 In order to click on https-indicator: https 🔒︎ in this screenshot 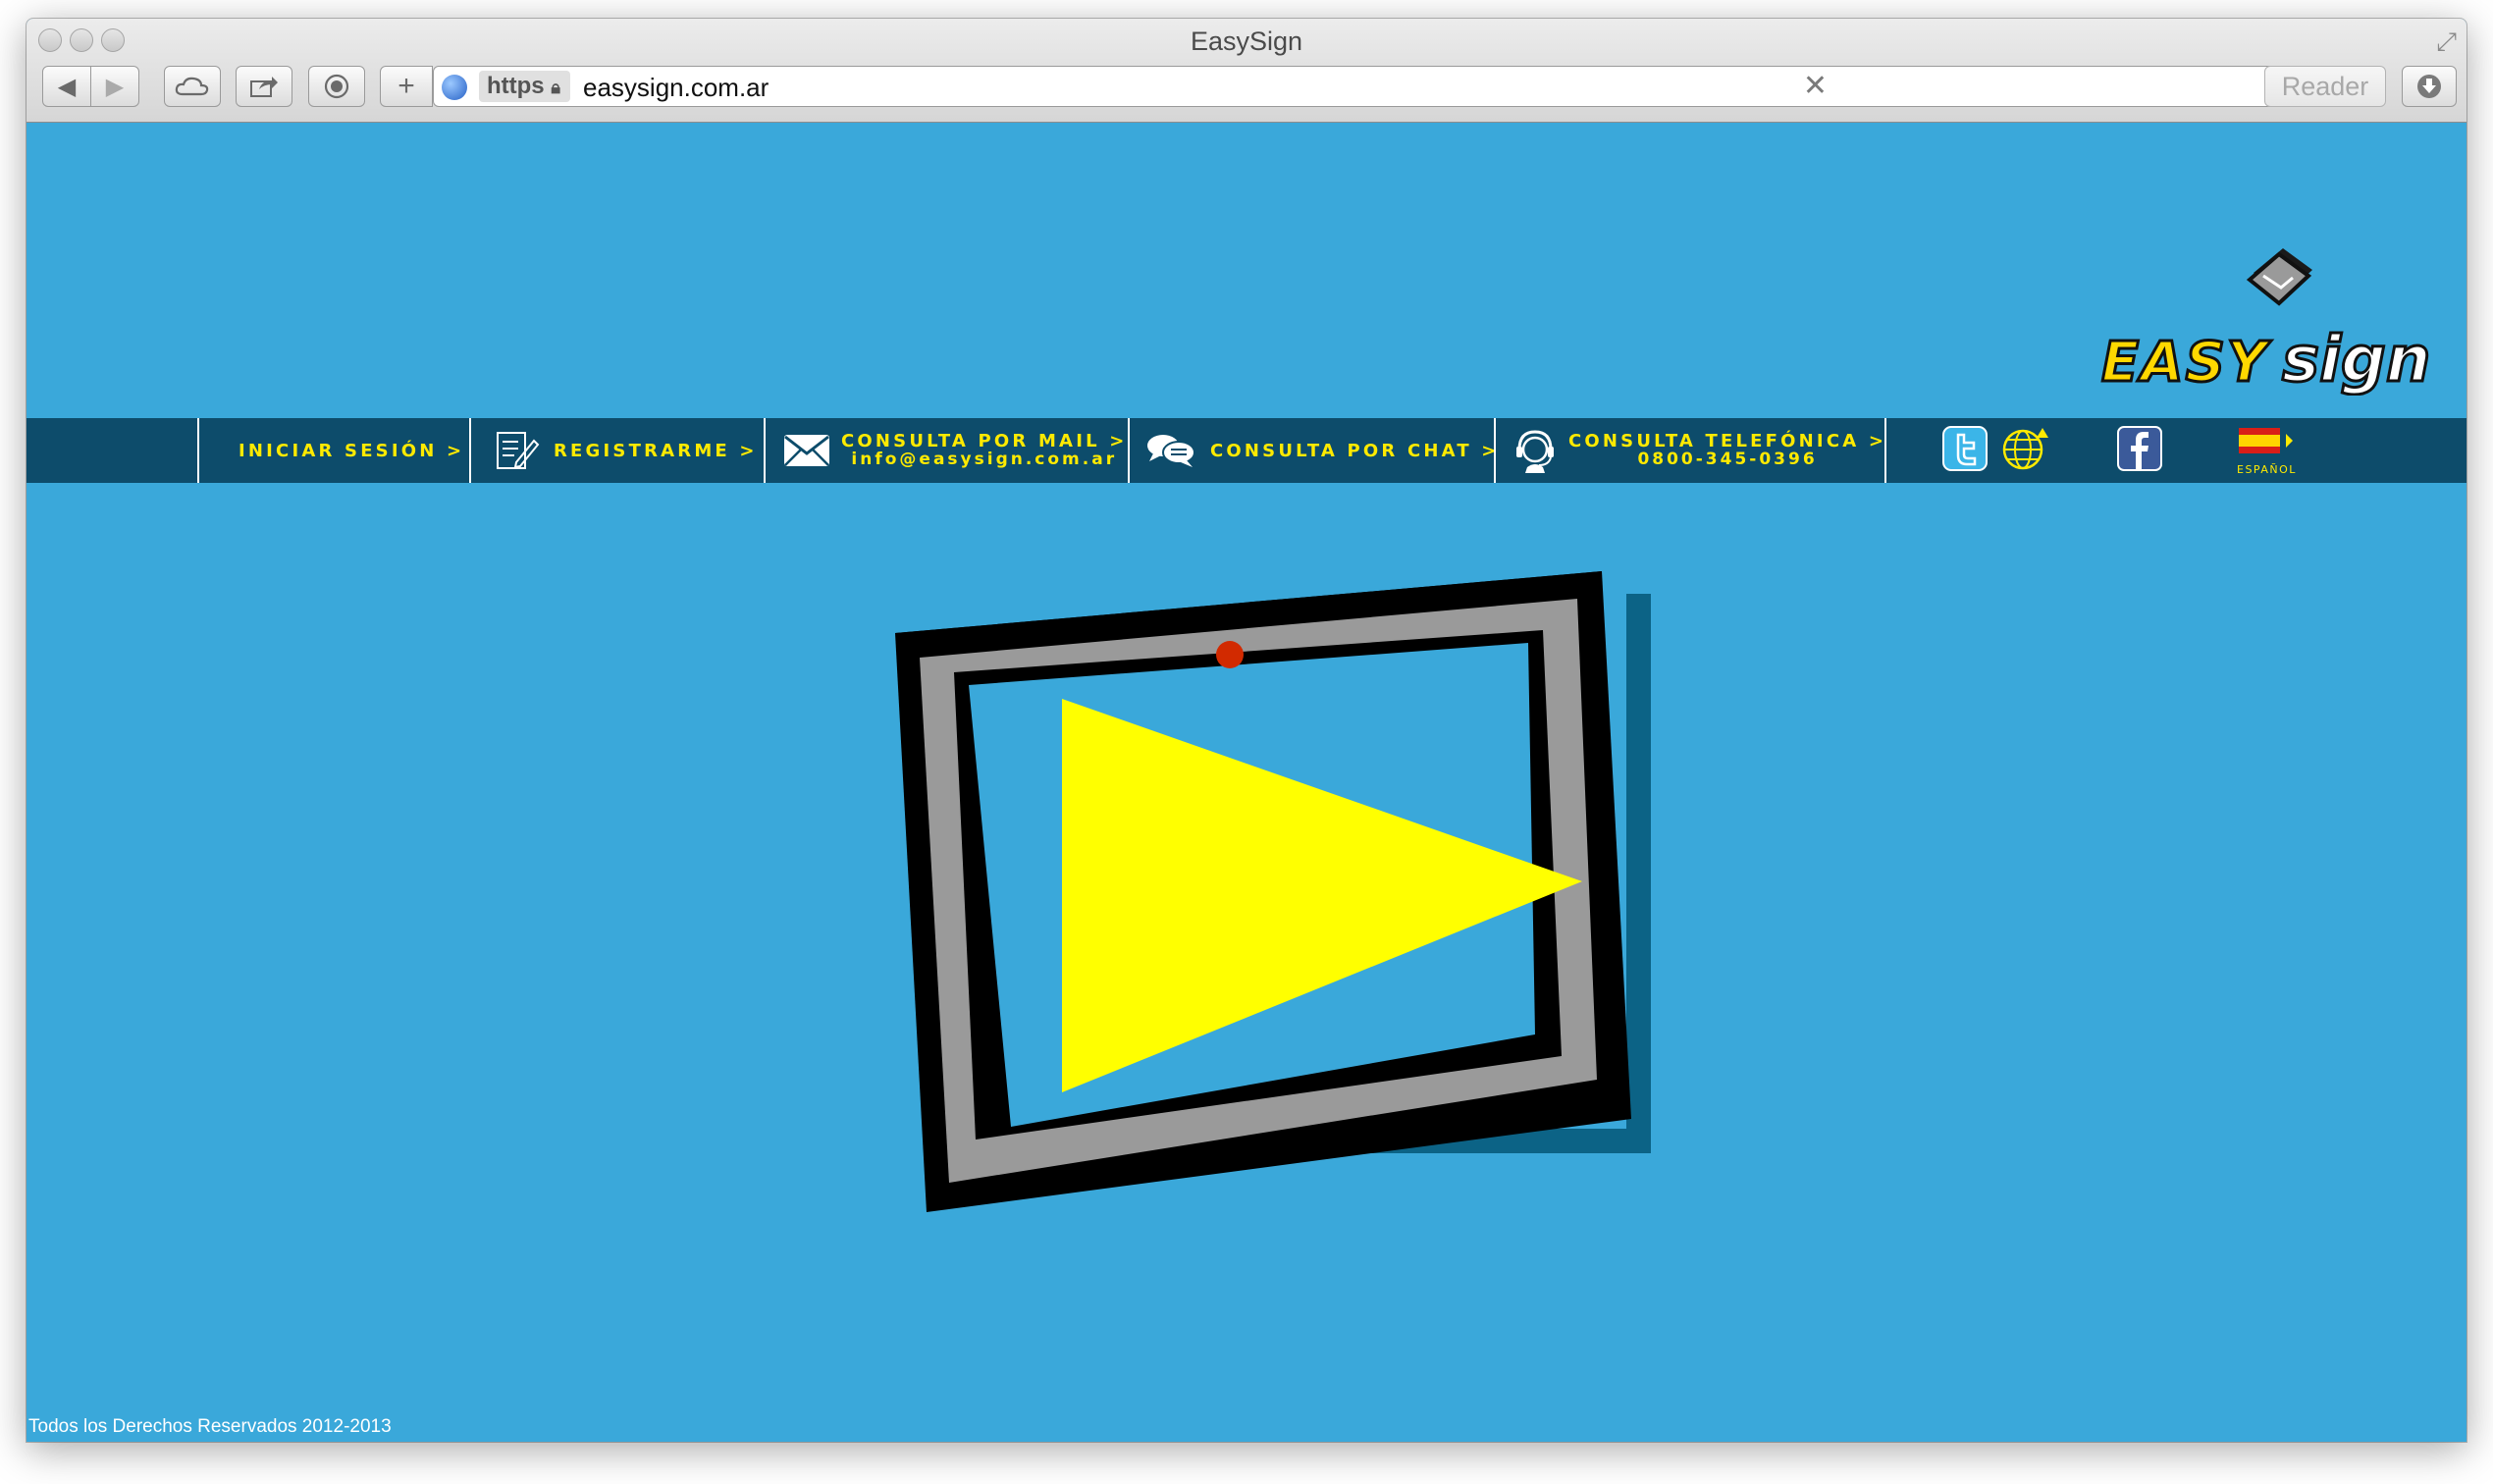, I will do `click(524, 86)`.